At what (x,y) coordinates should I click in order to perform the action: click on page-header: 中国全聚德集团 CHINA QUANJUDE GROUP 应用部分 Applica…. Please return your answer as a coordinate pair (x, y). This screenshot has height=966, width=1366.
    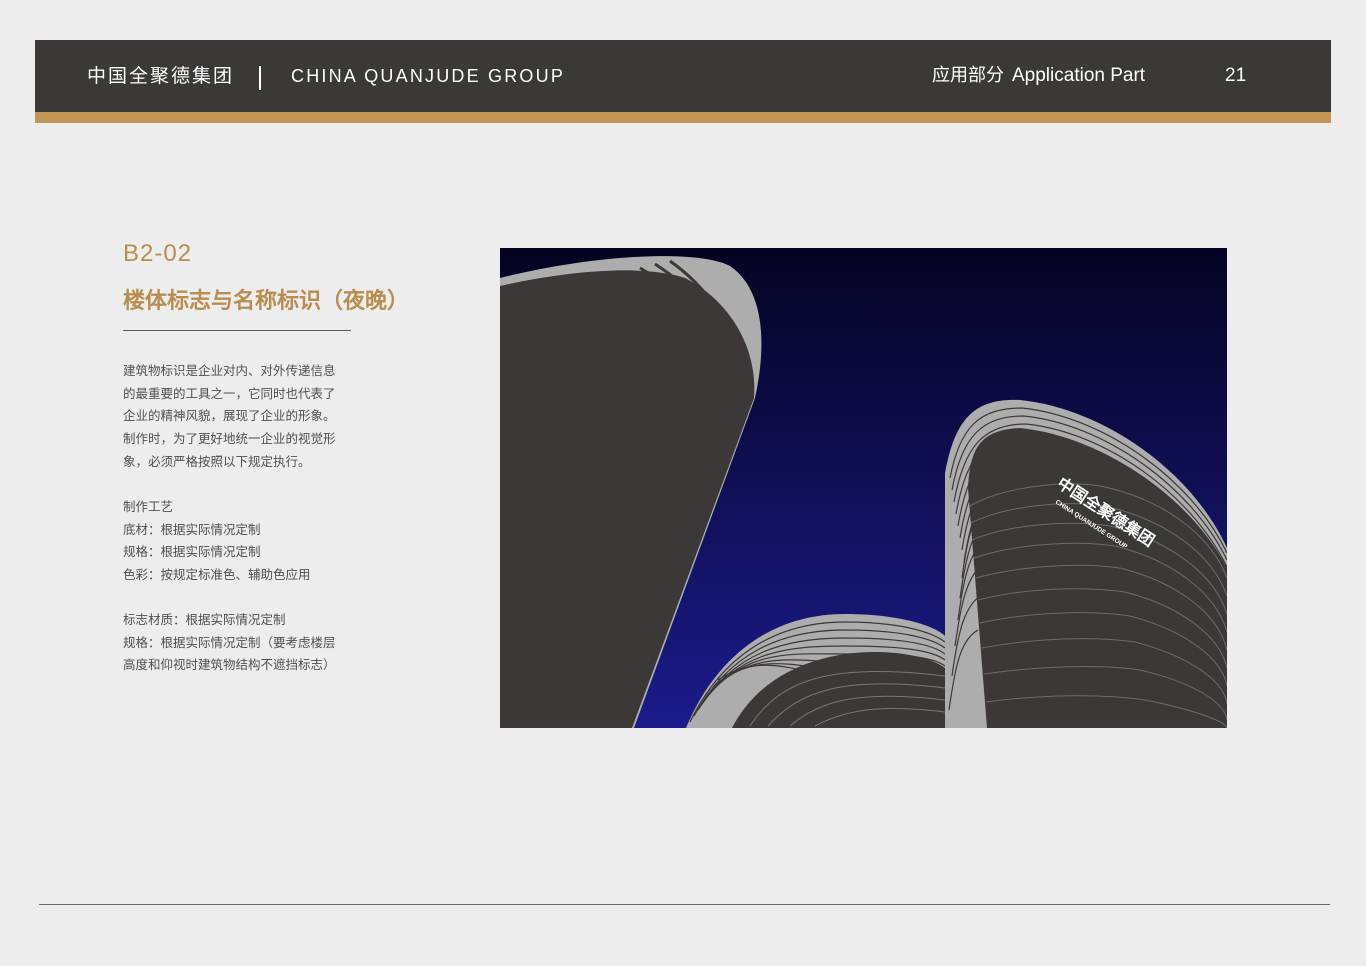
    Looking at the image, I should click on (683, 76).